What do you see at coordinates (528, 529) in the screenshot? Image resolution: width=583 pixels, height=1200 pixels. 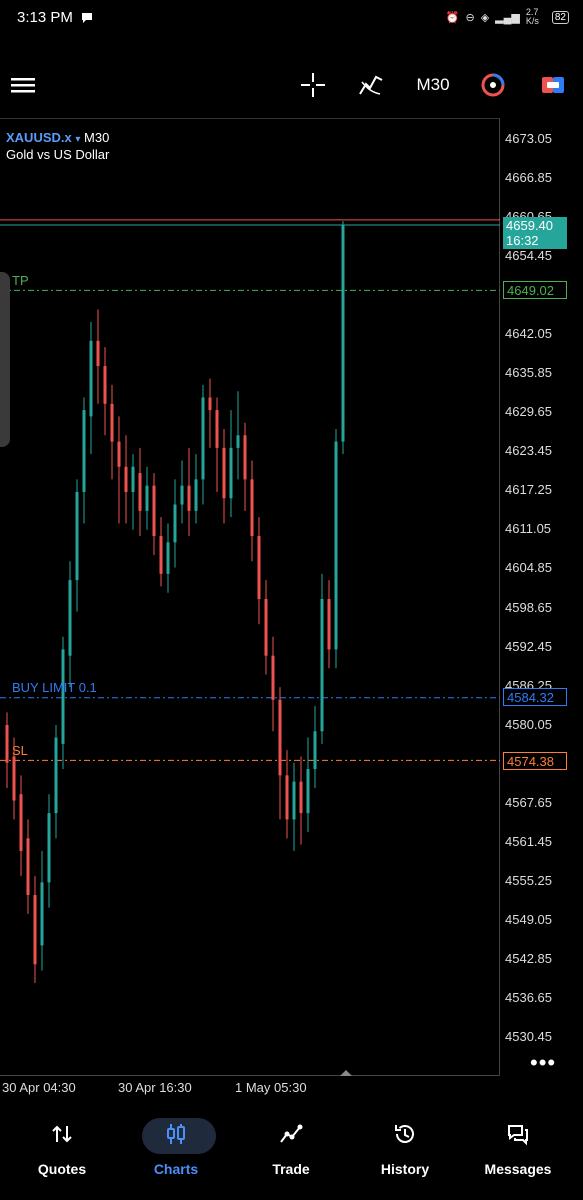 I see `price-axis-label: 4611.05` at bounding box center [528, 529].